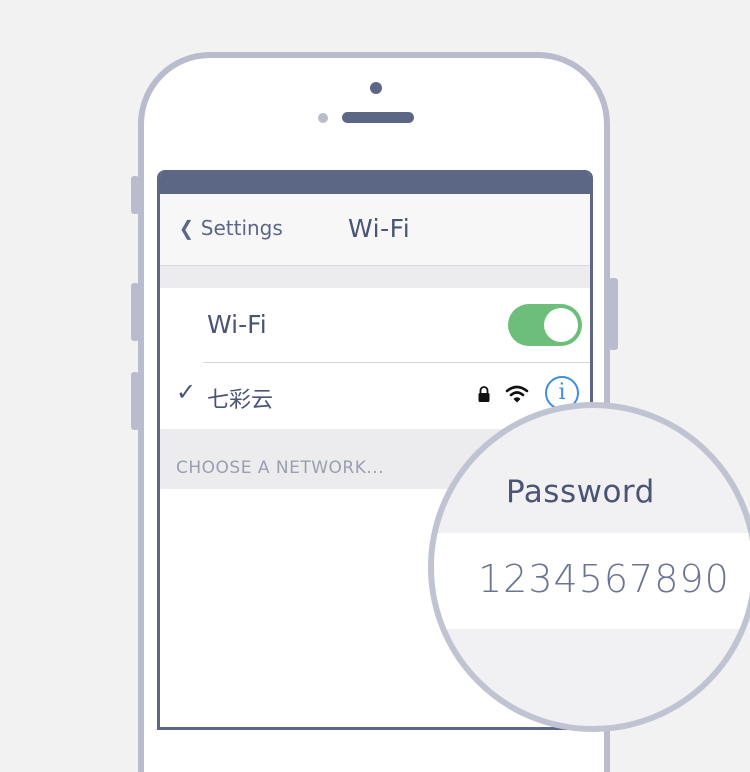 This screenshot has width=750, height=772. Describe the element at coordinates (186, 228) in the screenshot. I see `chevron-left-icon: ❮` at that location.